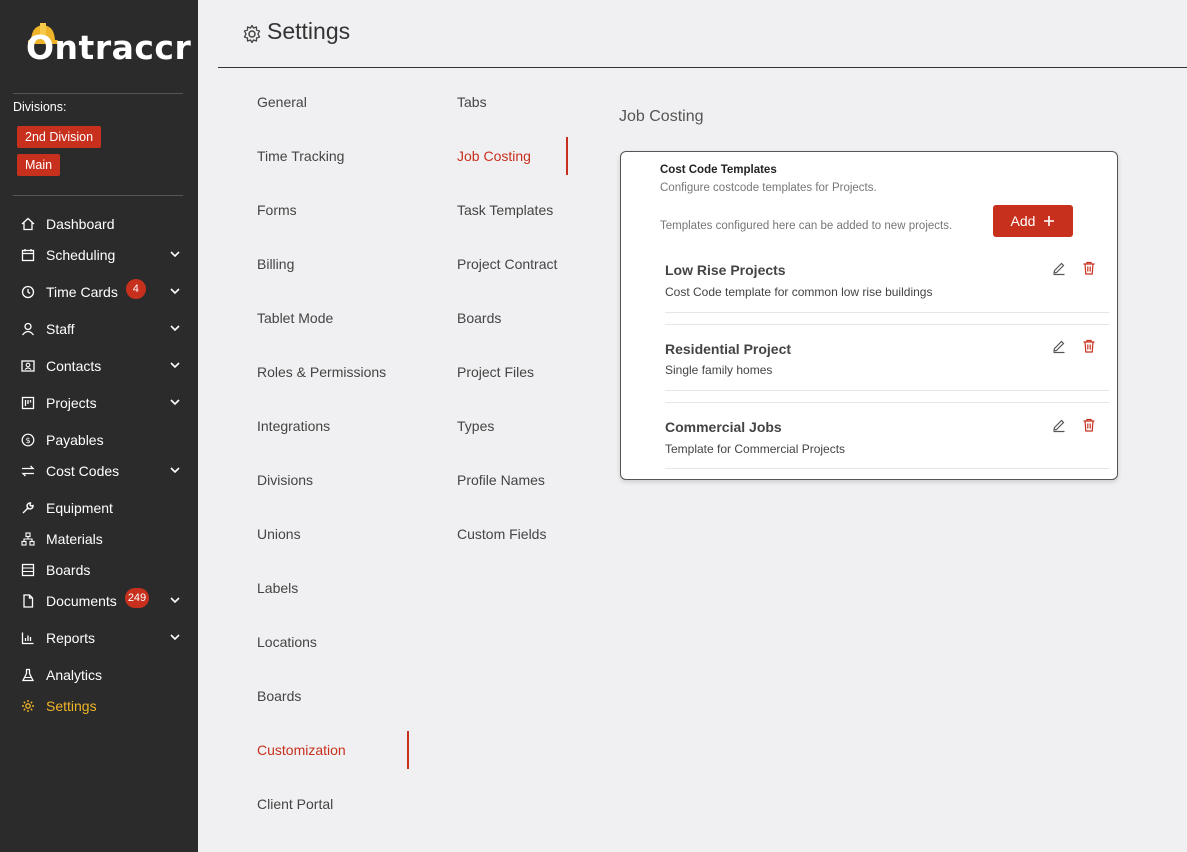 The width and height of the screenshot is (1187, 852). I want to click on logo-text: Ontraccr, so click(109, 47).